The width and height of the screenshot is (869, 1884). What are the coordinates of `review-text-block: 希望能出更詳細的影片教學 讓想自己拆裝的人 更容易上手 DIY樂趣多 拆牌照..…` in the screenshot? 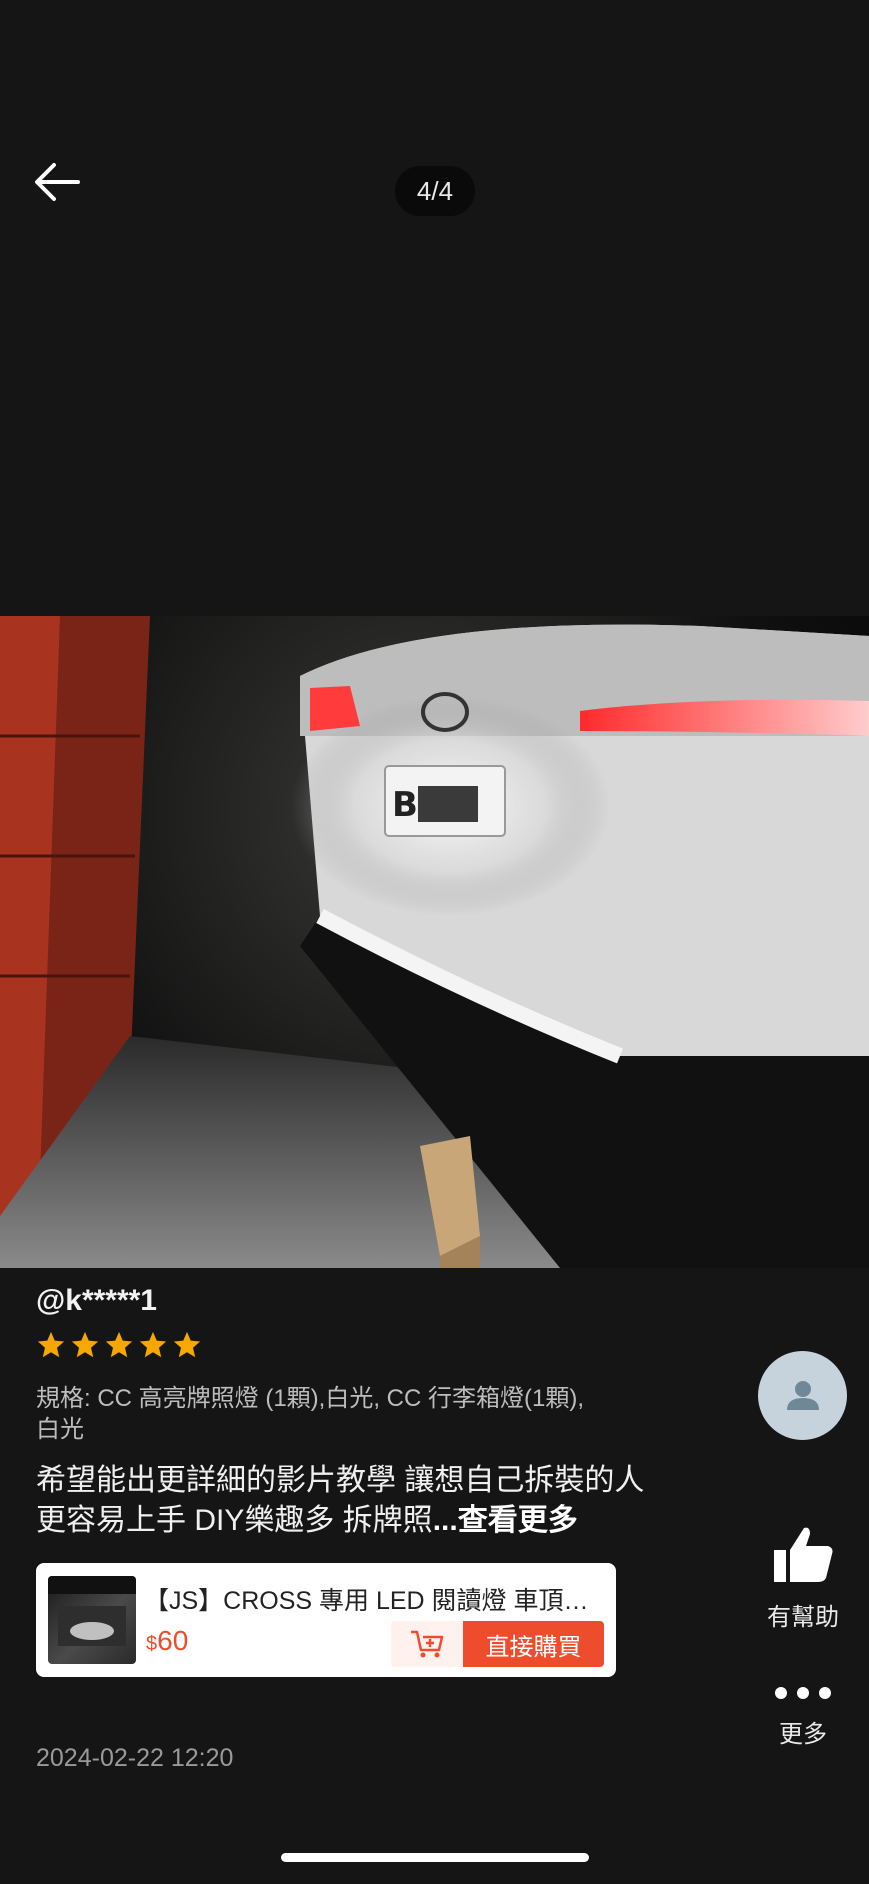 It's located at (346, 1501).